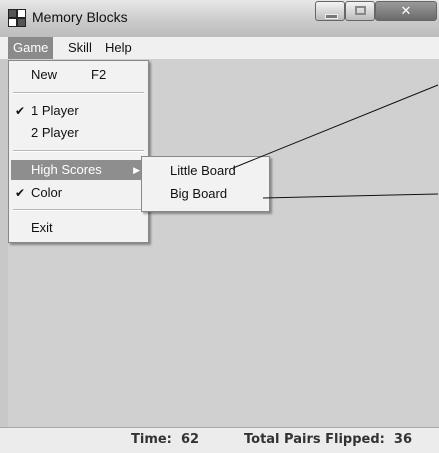 The height and width of the screenshot is (453, 439). Describe the element at coordinates (219, 440) in the screenshot. I see `status-bar: Time: 62 Total Pairs Flipped: 36` at that location.